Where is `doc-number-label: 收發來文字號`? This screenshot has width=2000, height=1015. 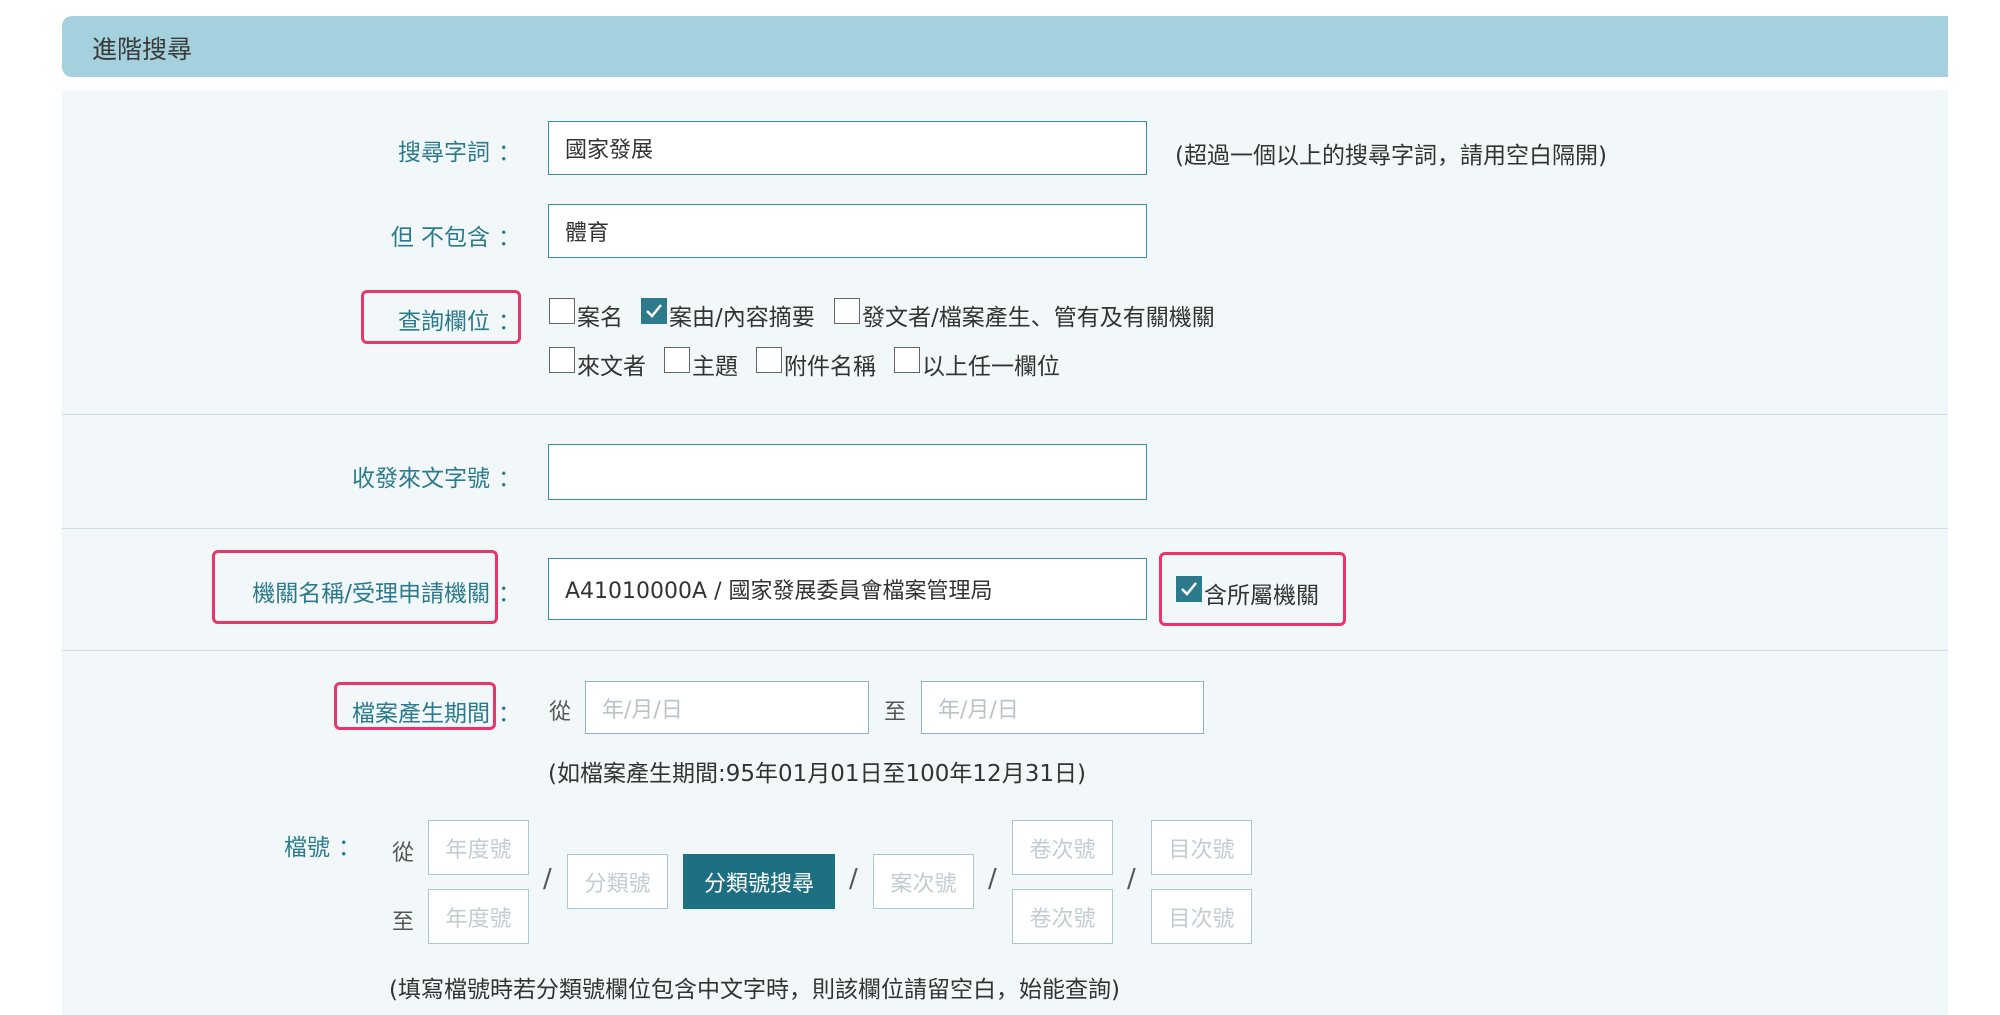
doc-number-label: 收發來文字號 is located at coordinates (421, 479).